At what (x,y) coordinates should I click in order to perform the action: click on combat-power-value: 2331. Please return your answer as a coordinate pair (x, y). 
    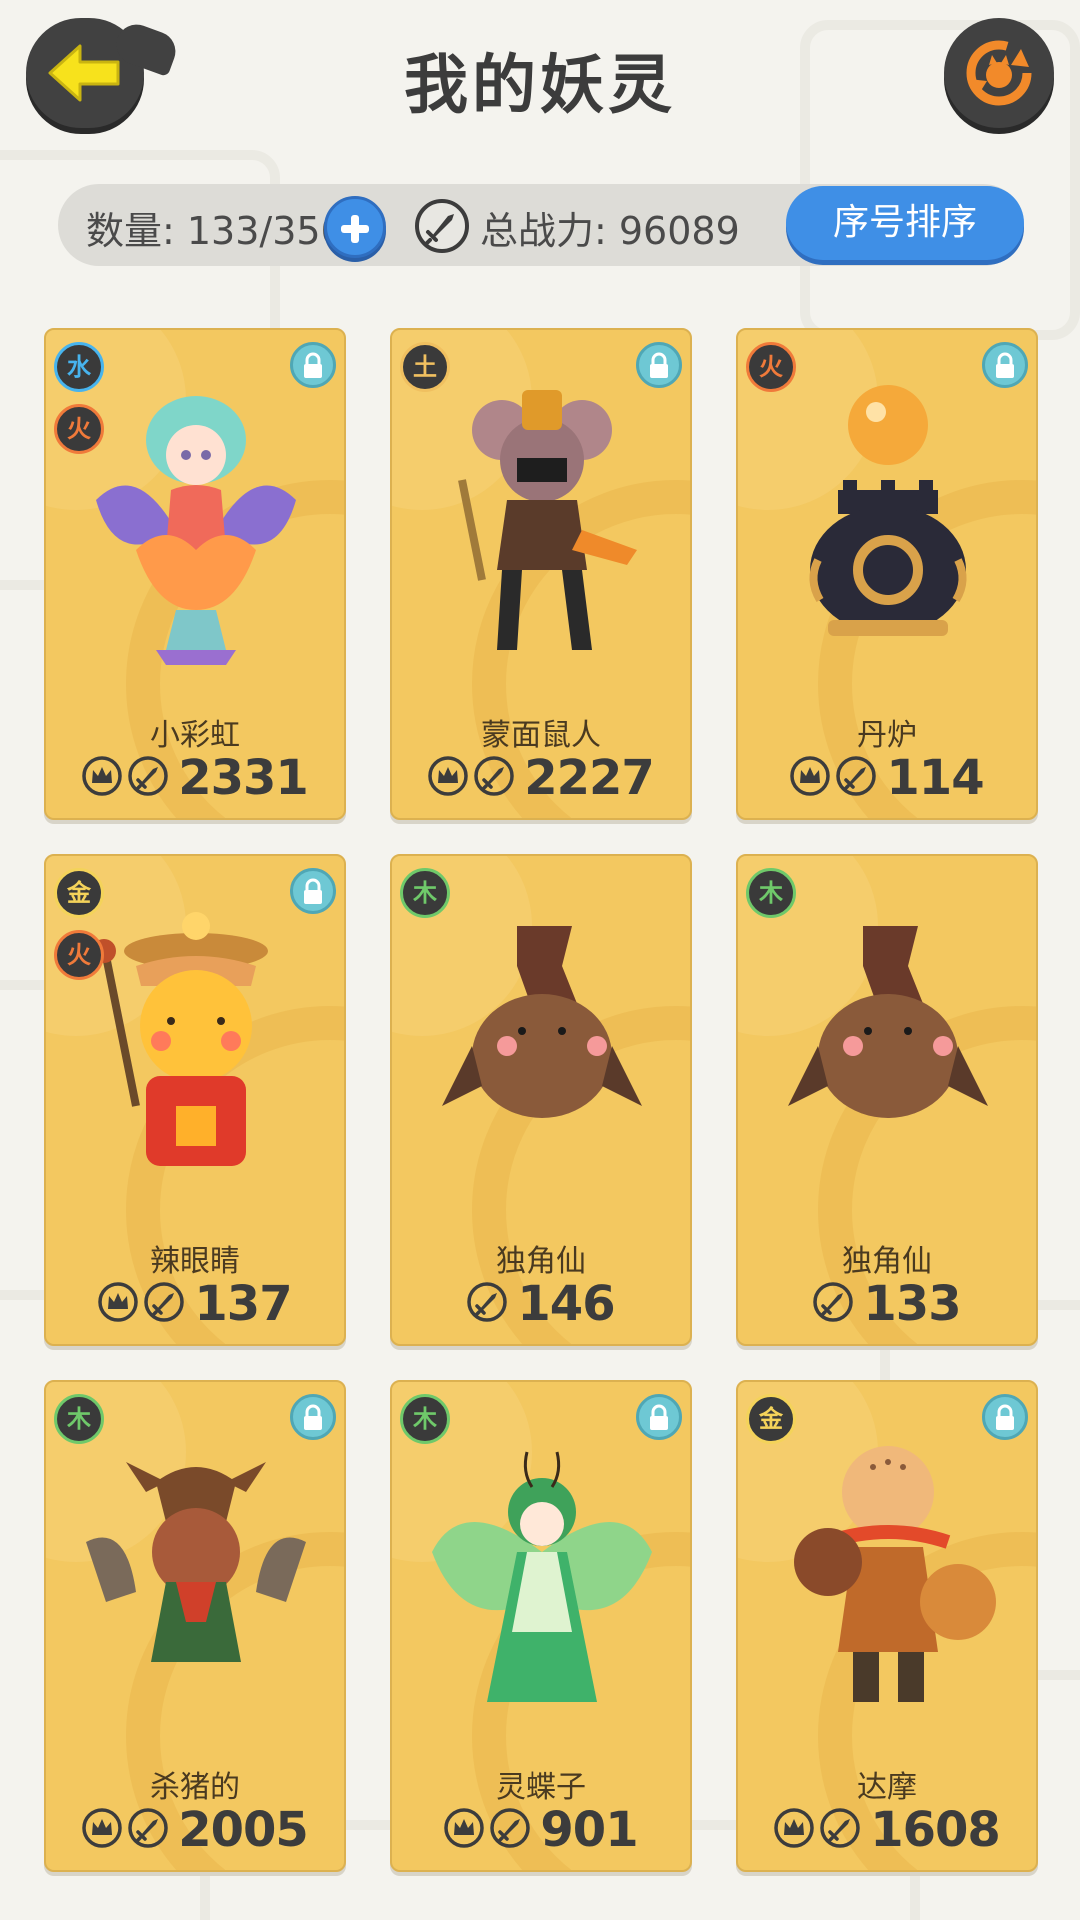
    Looking at the image, I should click on (243, 778).